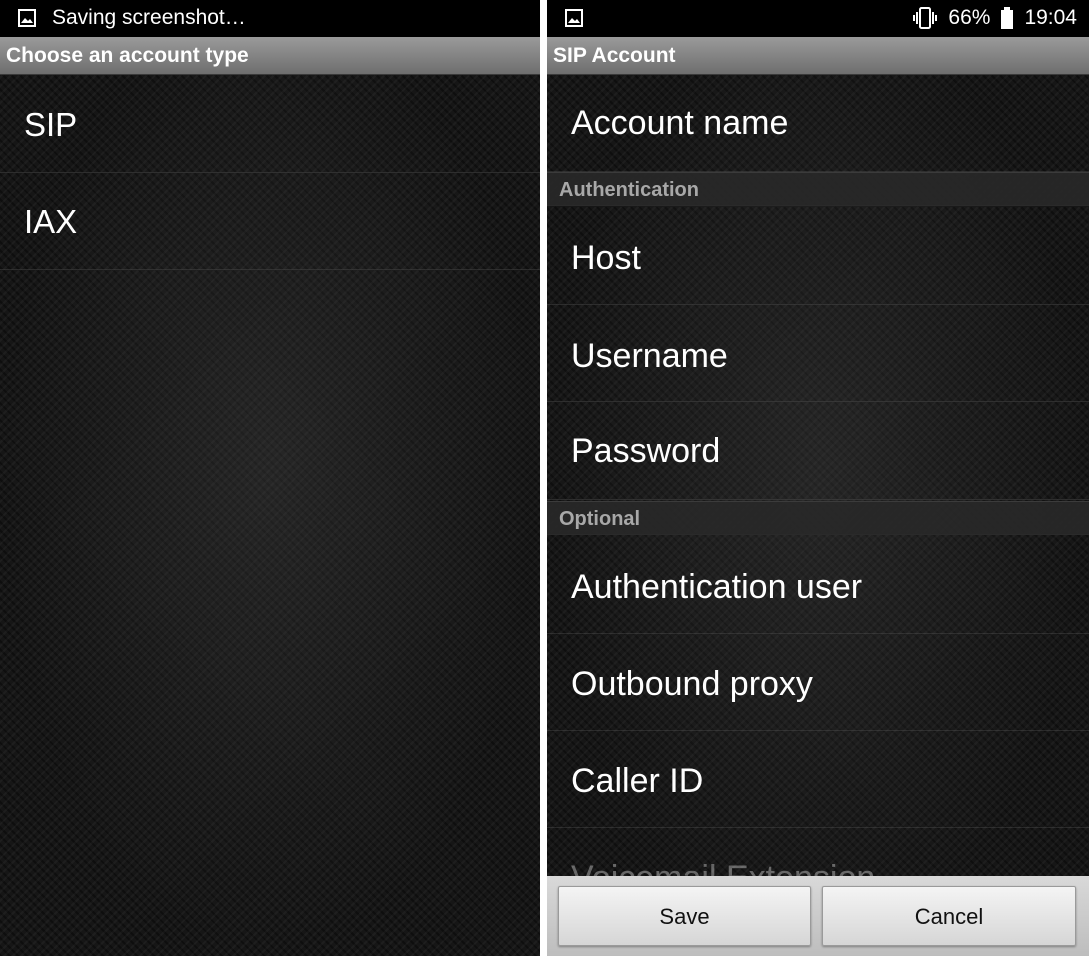 This screenshot has height=956, width=1089. I want to click on pref-label: Caller ID, so click(637, 781).